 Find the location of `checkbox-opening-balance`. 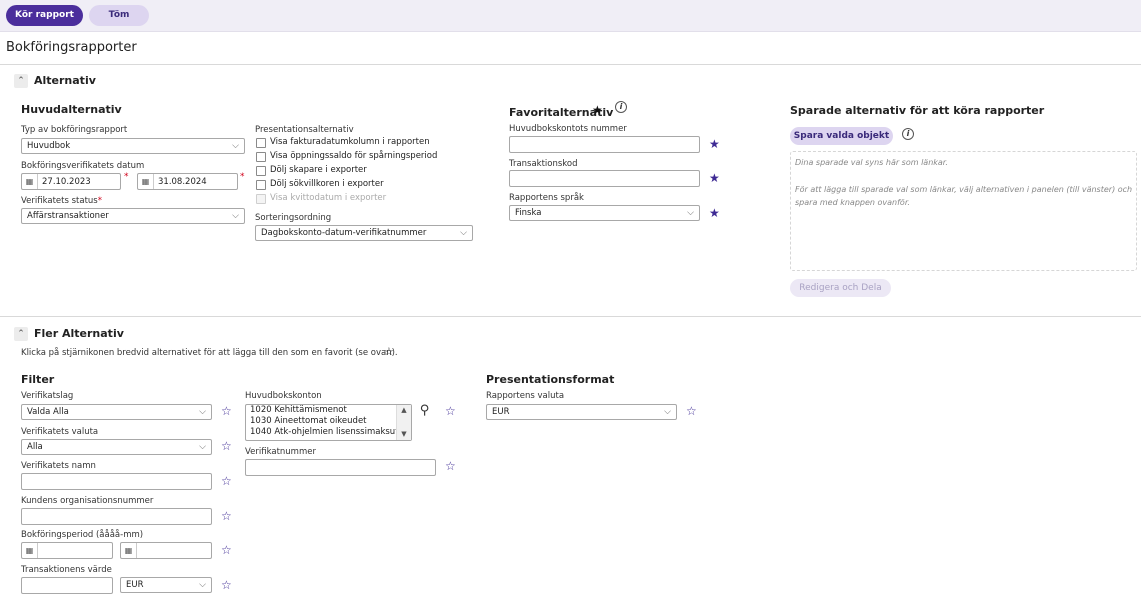

checkbox-opening-balance is located at coordinates (261, 157).